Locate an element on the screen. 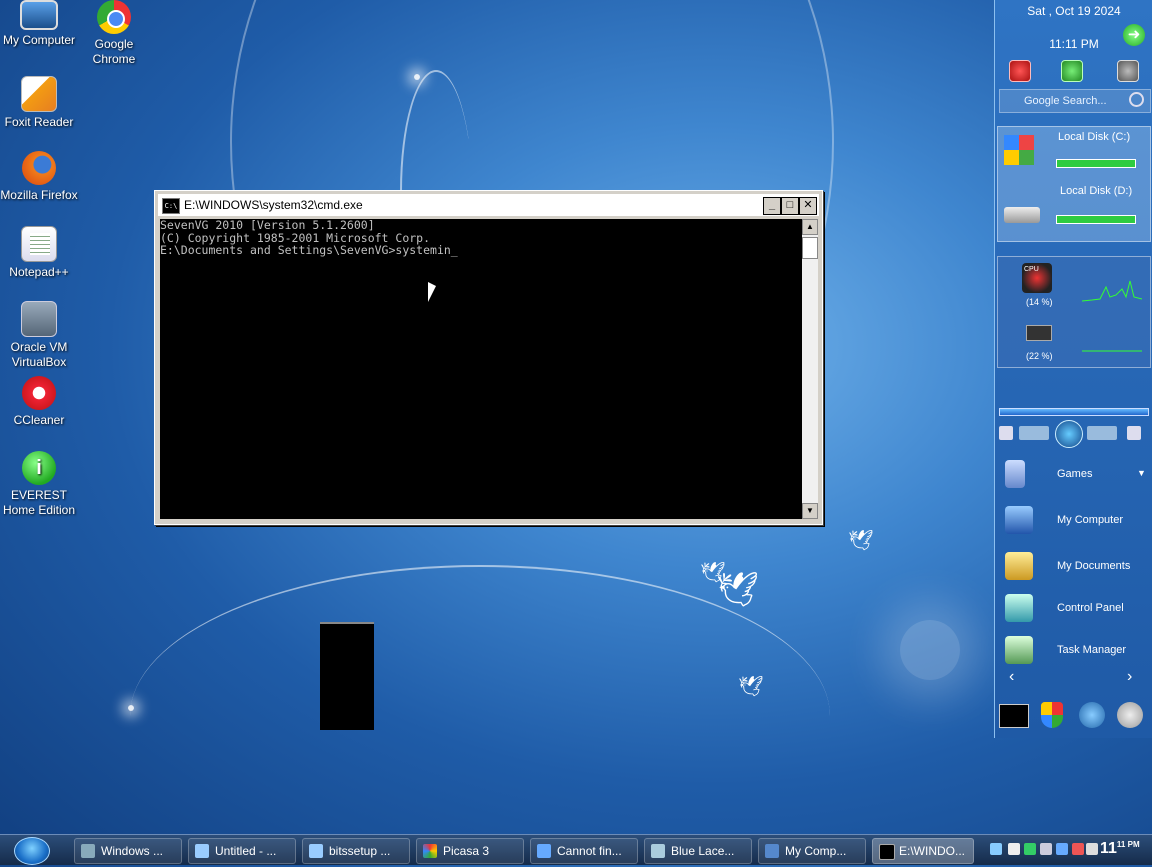 Image resolution: width=1152 pixels, height=867 pixels. tray-network-icon is located at coordinates (1046, 849).